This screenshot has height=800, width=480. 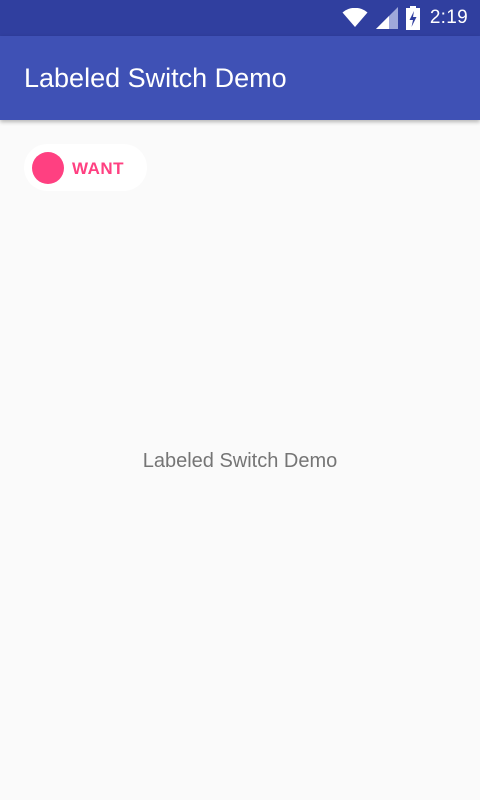 What do you see at coordinates (448, 17) in the screenshot?
I see `status-time: 2:19` at bounding box center [448, 17].